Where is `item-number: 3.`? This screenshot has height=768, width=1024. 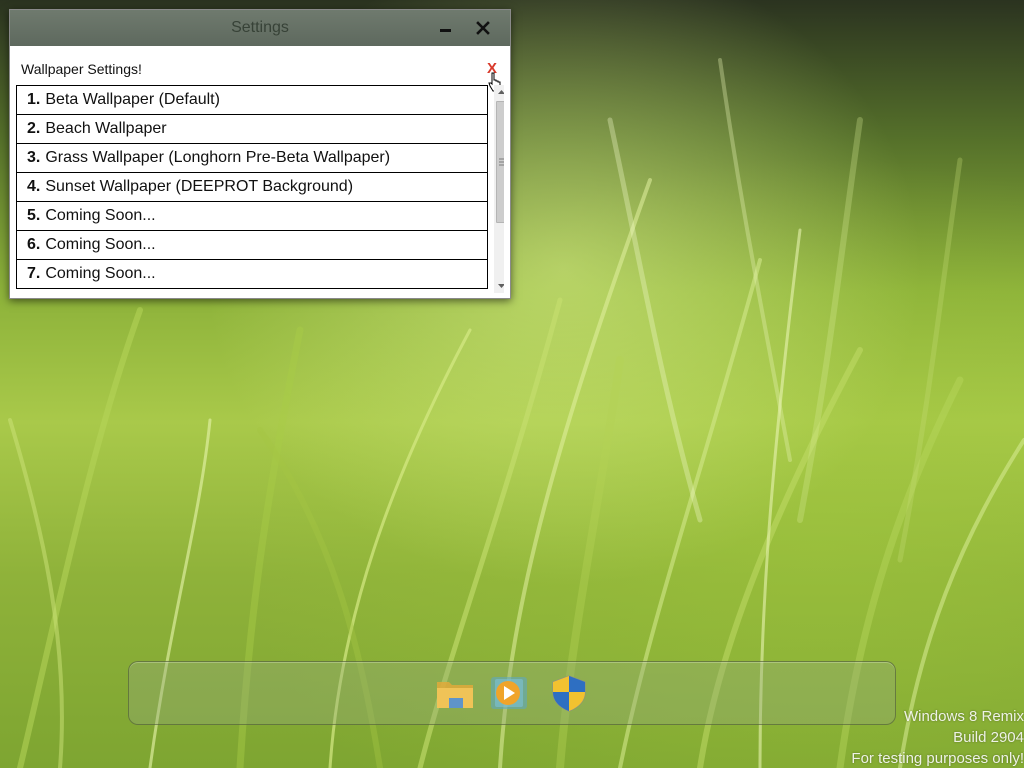 item-number: 3. is located at coordinates (34, 157).